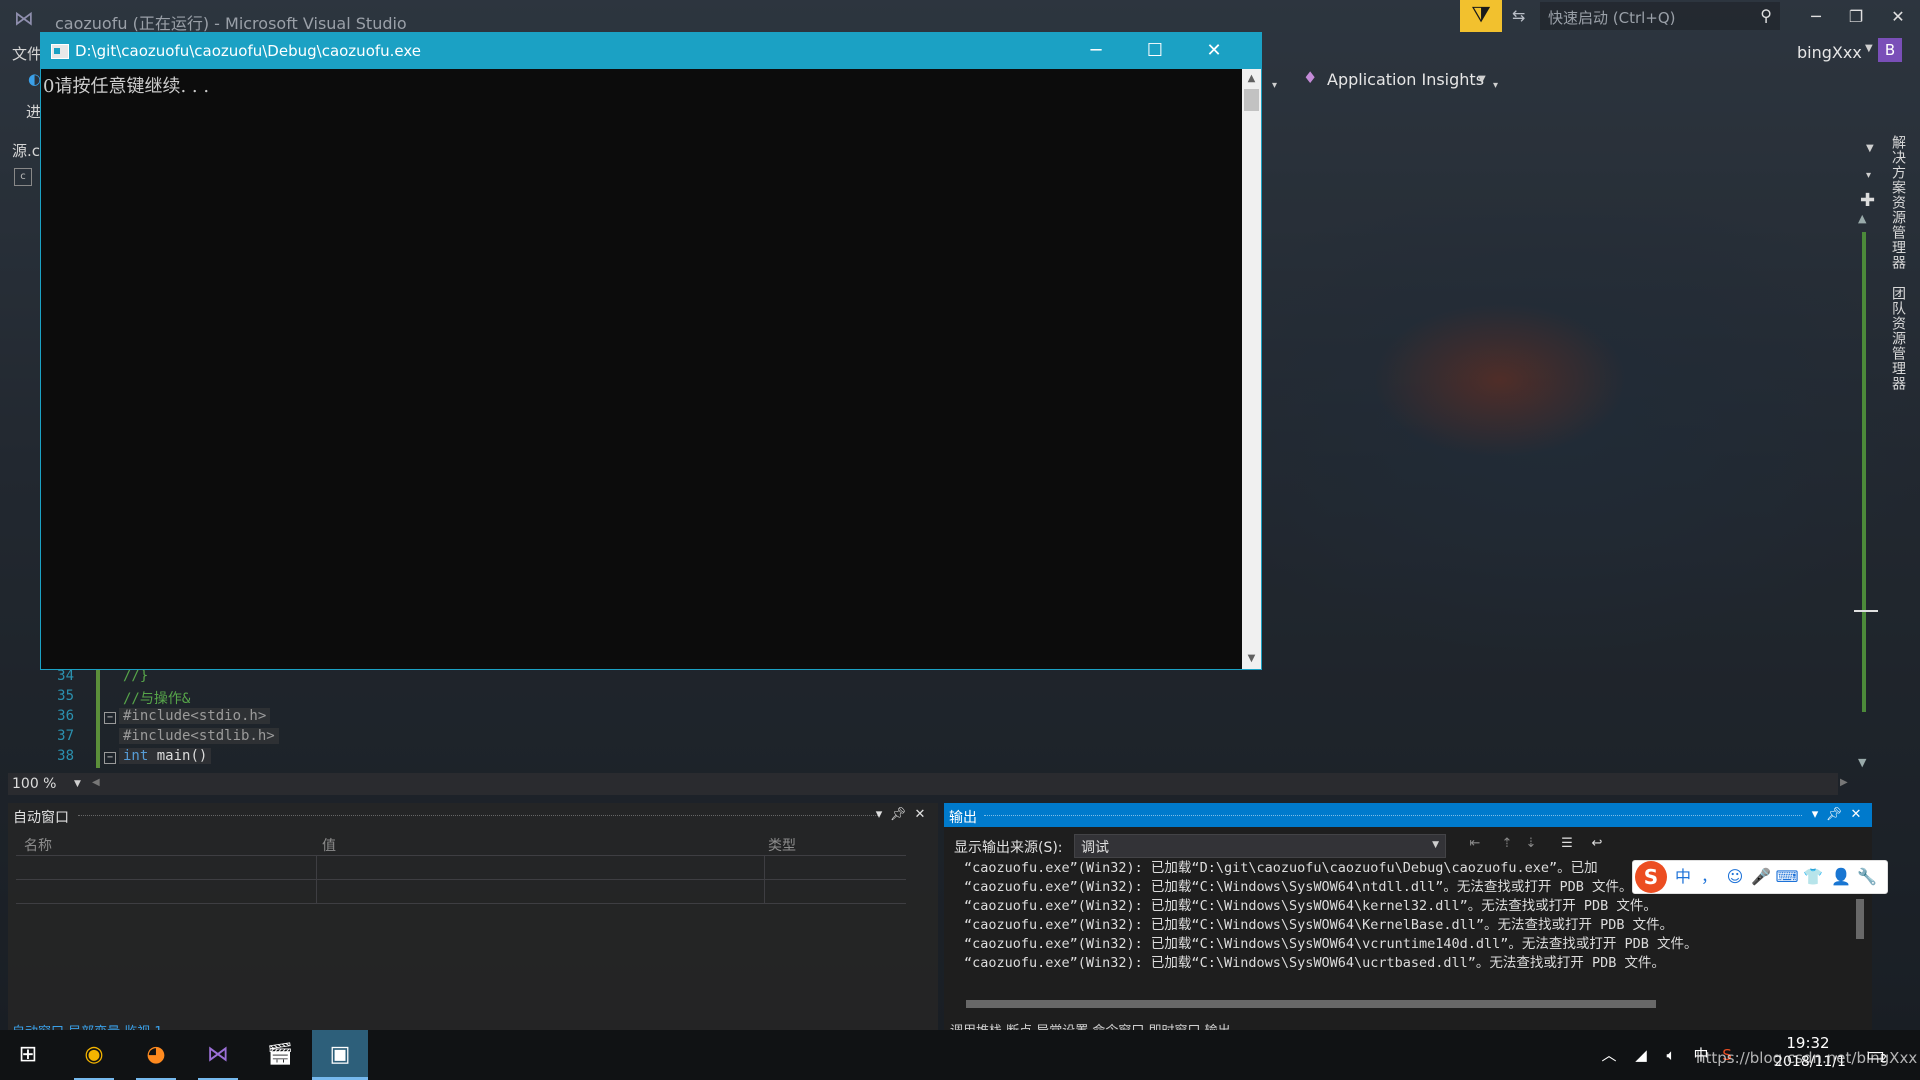 This screenshot has width=1920, height=1080. I want to click on doc-tab-source: 源.c, so click(26, 150).